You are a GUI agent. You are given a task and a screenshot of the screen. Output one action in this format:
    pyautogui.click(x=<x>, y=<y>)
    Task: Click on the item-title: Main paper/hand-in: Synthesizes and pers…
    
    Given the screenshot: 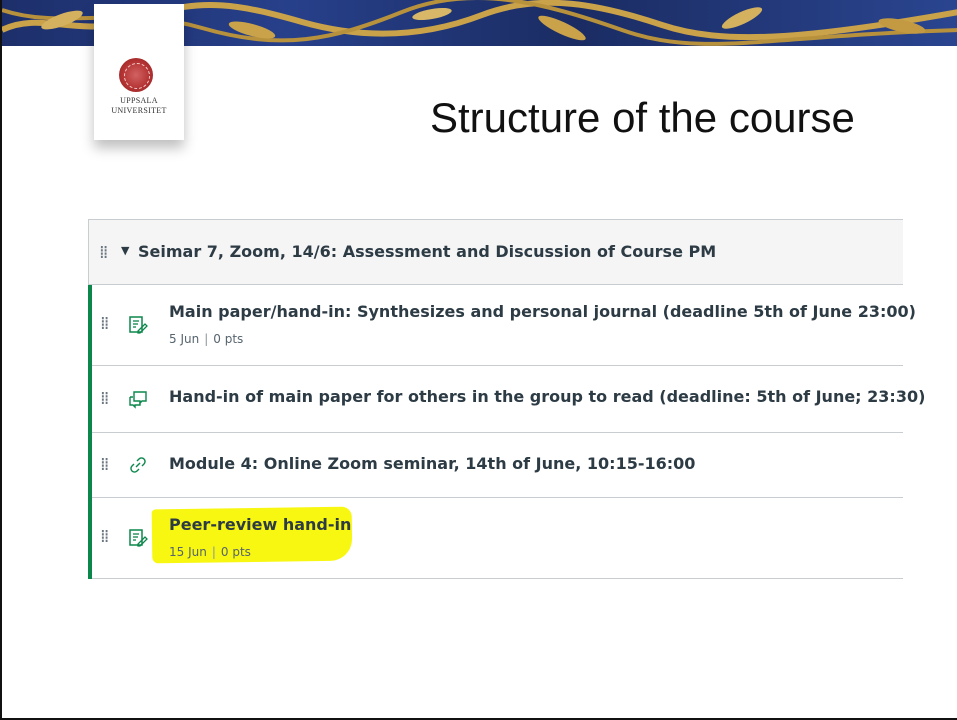 What is the action you would take?
    pyautogui.click(x=542, y=311)
    